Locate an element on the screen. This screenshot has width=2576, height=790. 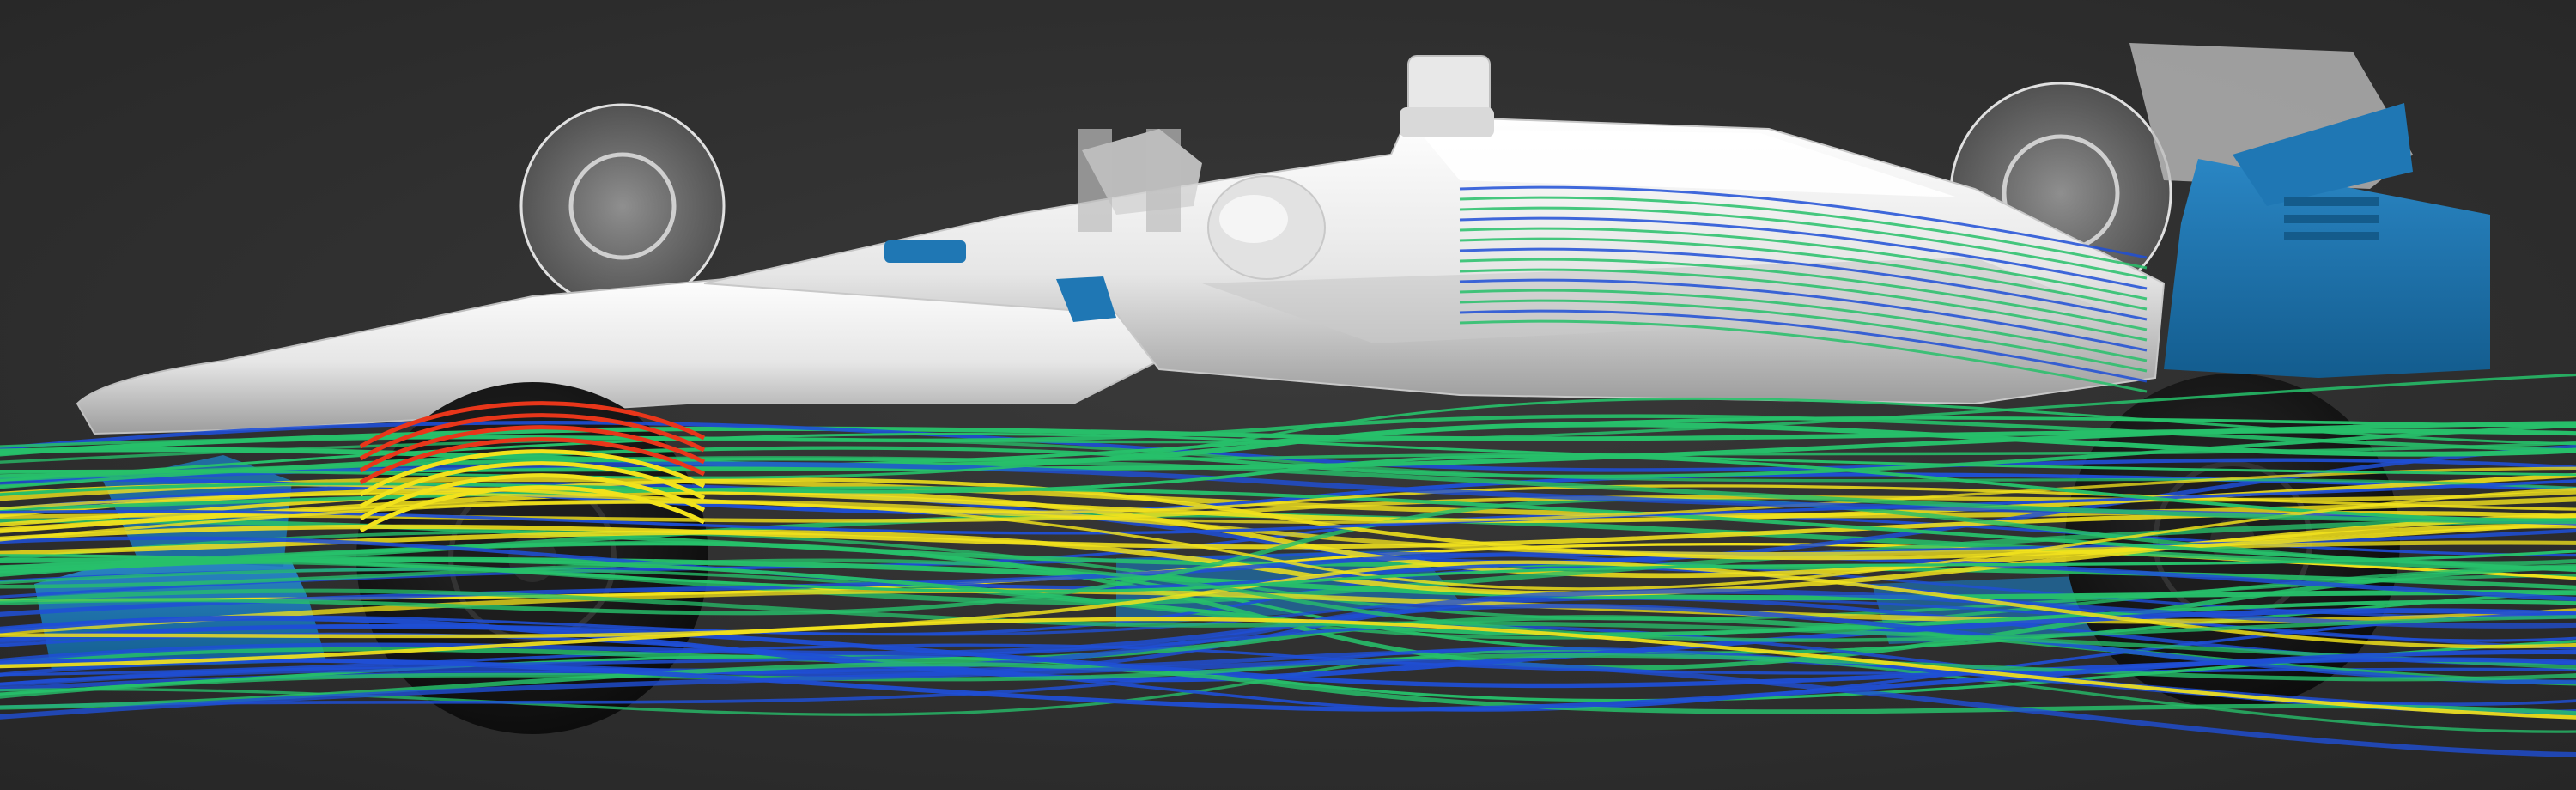
driver-helmet is located at coordinates (1266, 227).